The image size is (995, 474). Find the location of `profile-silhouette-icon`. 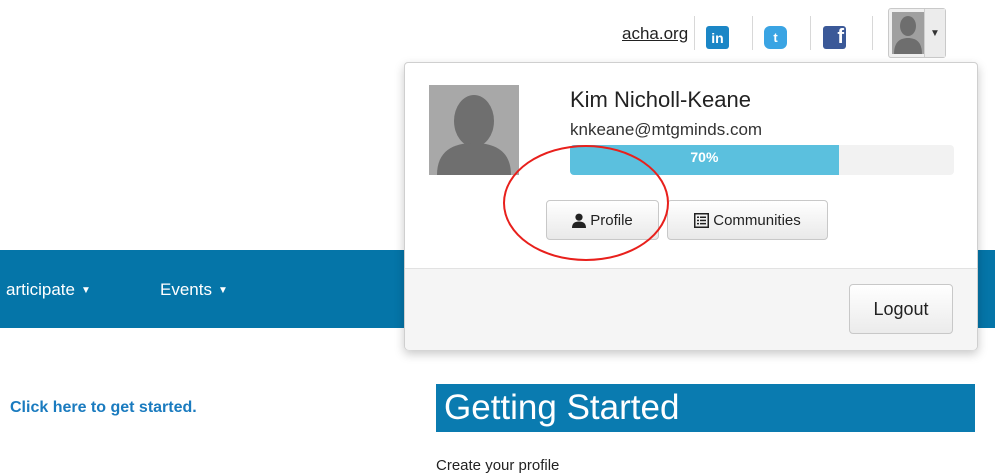

profile-silhouette-icon is located at coordinates (474, 130).